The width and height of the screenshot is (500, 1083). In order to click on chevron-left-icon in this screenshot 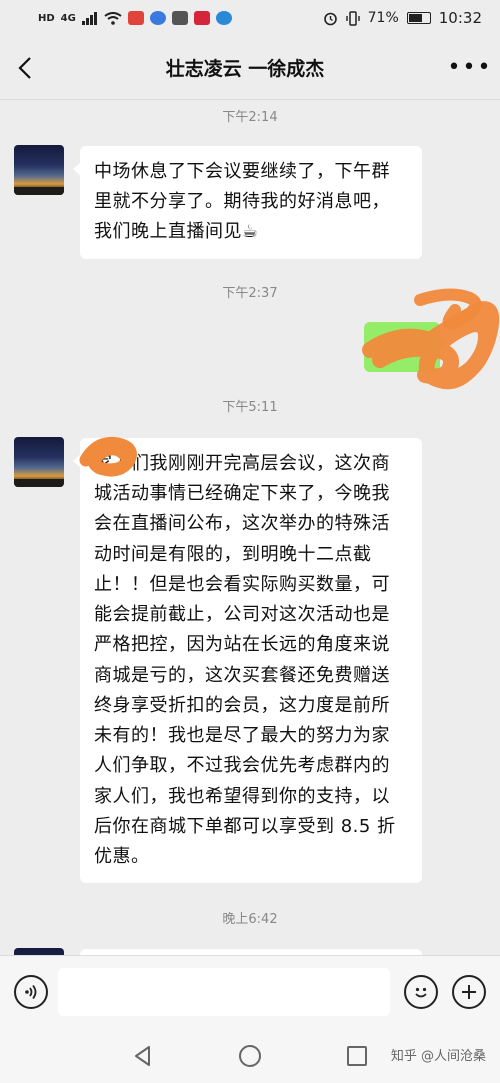, I will do `click(24, 67)`.